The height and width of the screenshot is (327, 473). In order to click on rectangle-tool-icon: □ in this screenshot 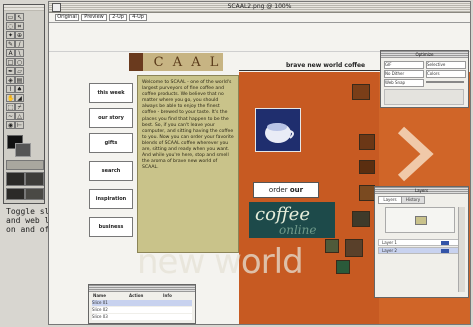, I will do `click(10, 62)`.